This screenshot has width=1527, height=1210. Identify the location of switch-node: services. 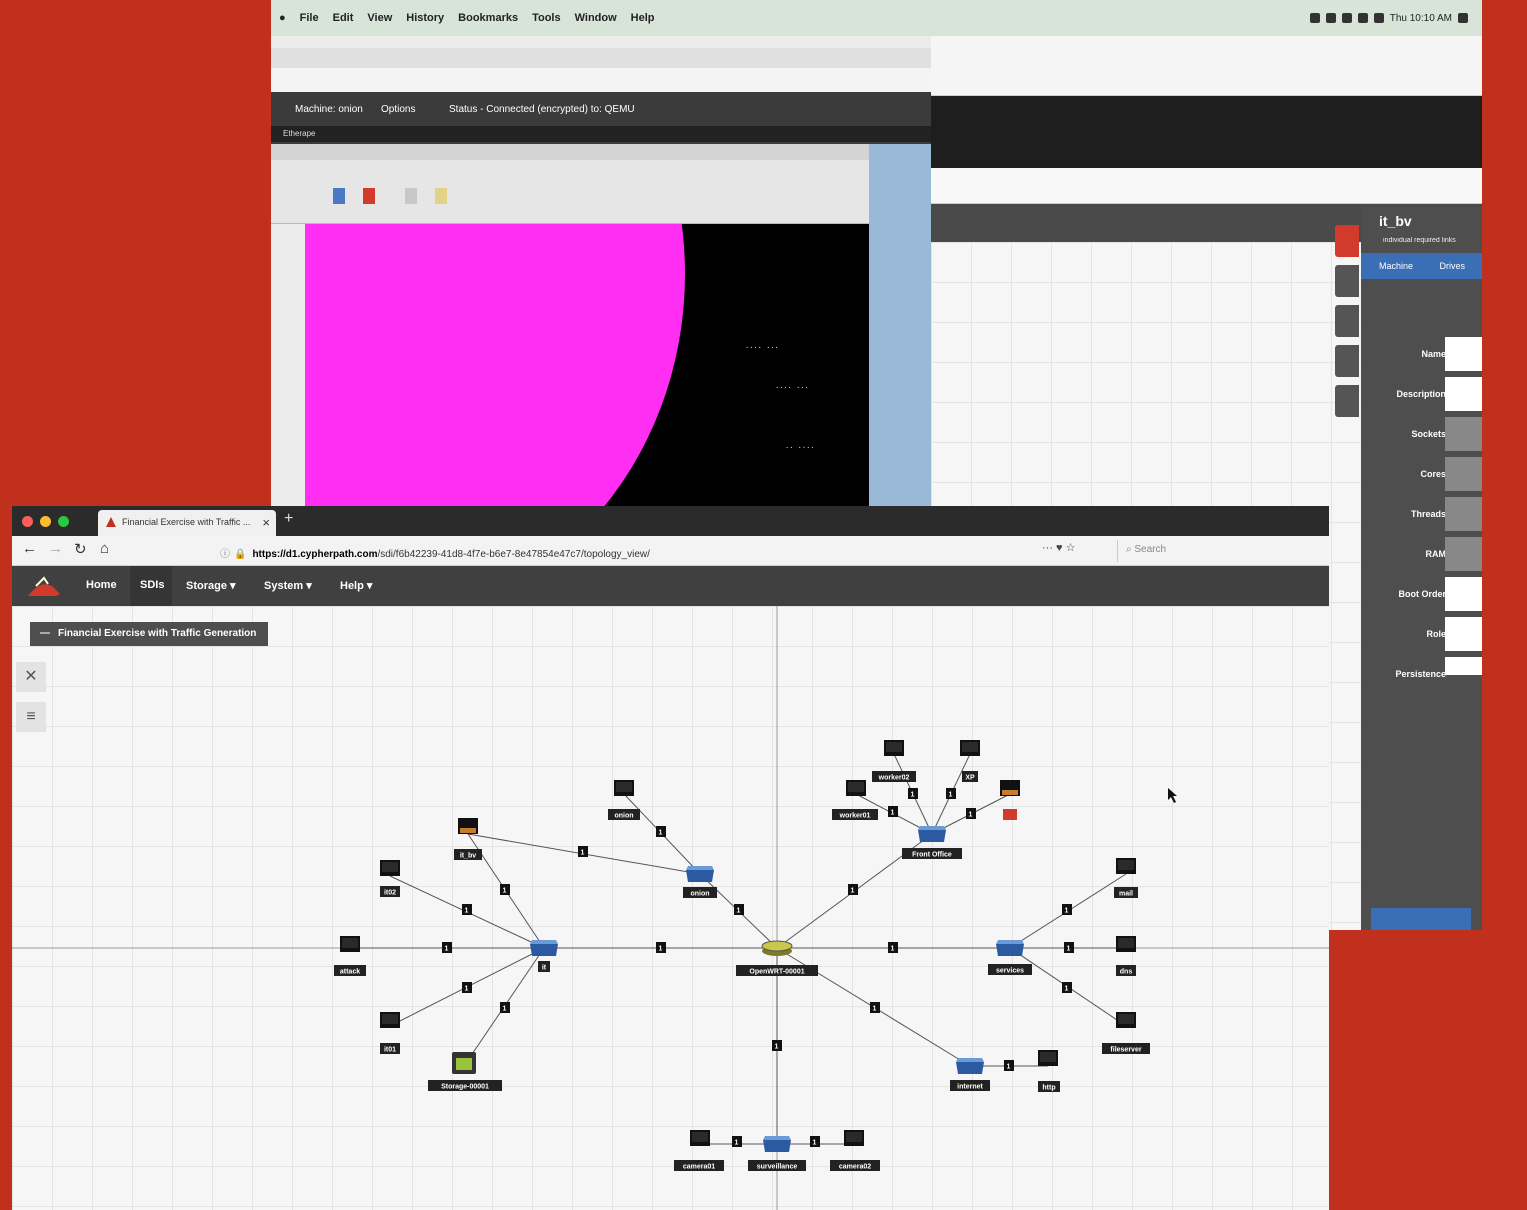
(1010, 957).